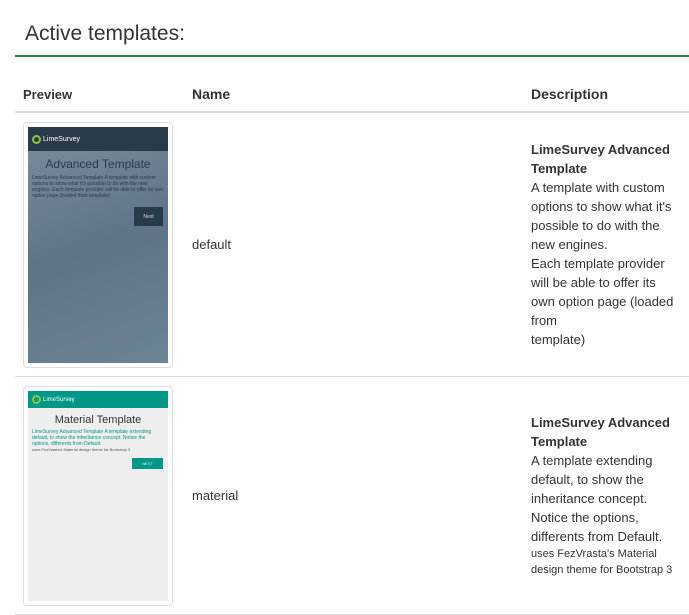  I want to click on preview-title: Advanced Template, so click(98, 164).